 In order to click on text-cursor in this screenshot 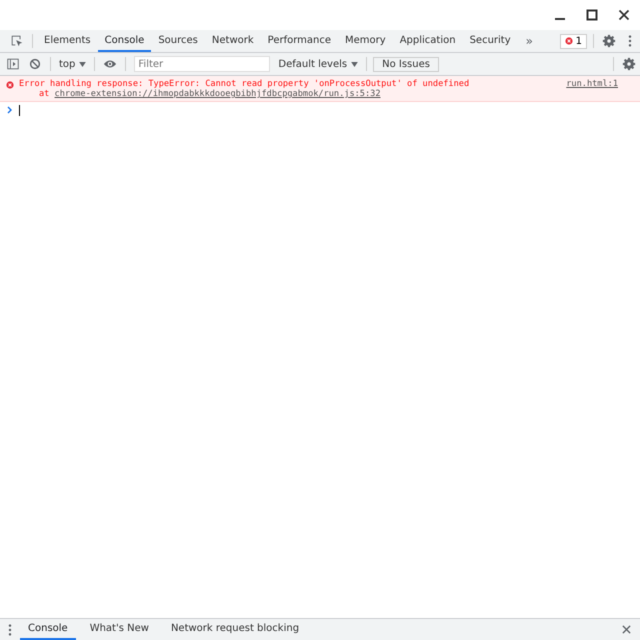, I will do `click(19, 110)`.